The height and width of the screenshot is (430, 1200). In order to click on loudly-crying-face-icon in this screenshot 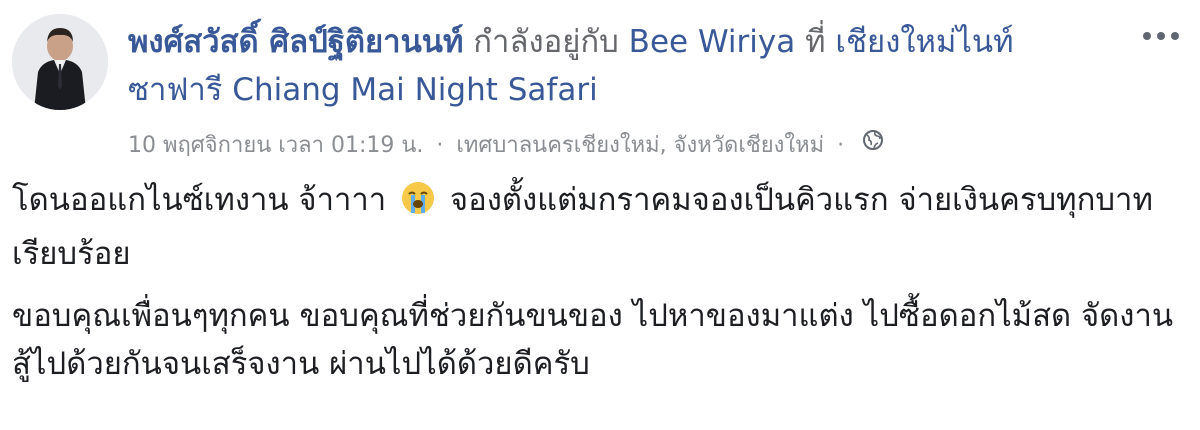, I will do `click(418, 205)`.